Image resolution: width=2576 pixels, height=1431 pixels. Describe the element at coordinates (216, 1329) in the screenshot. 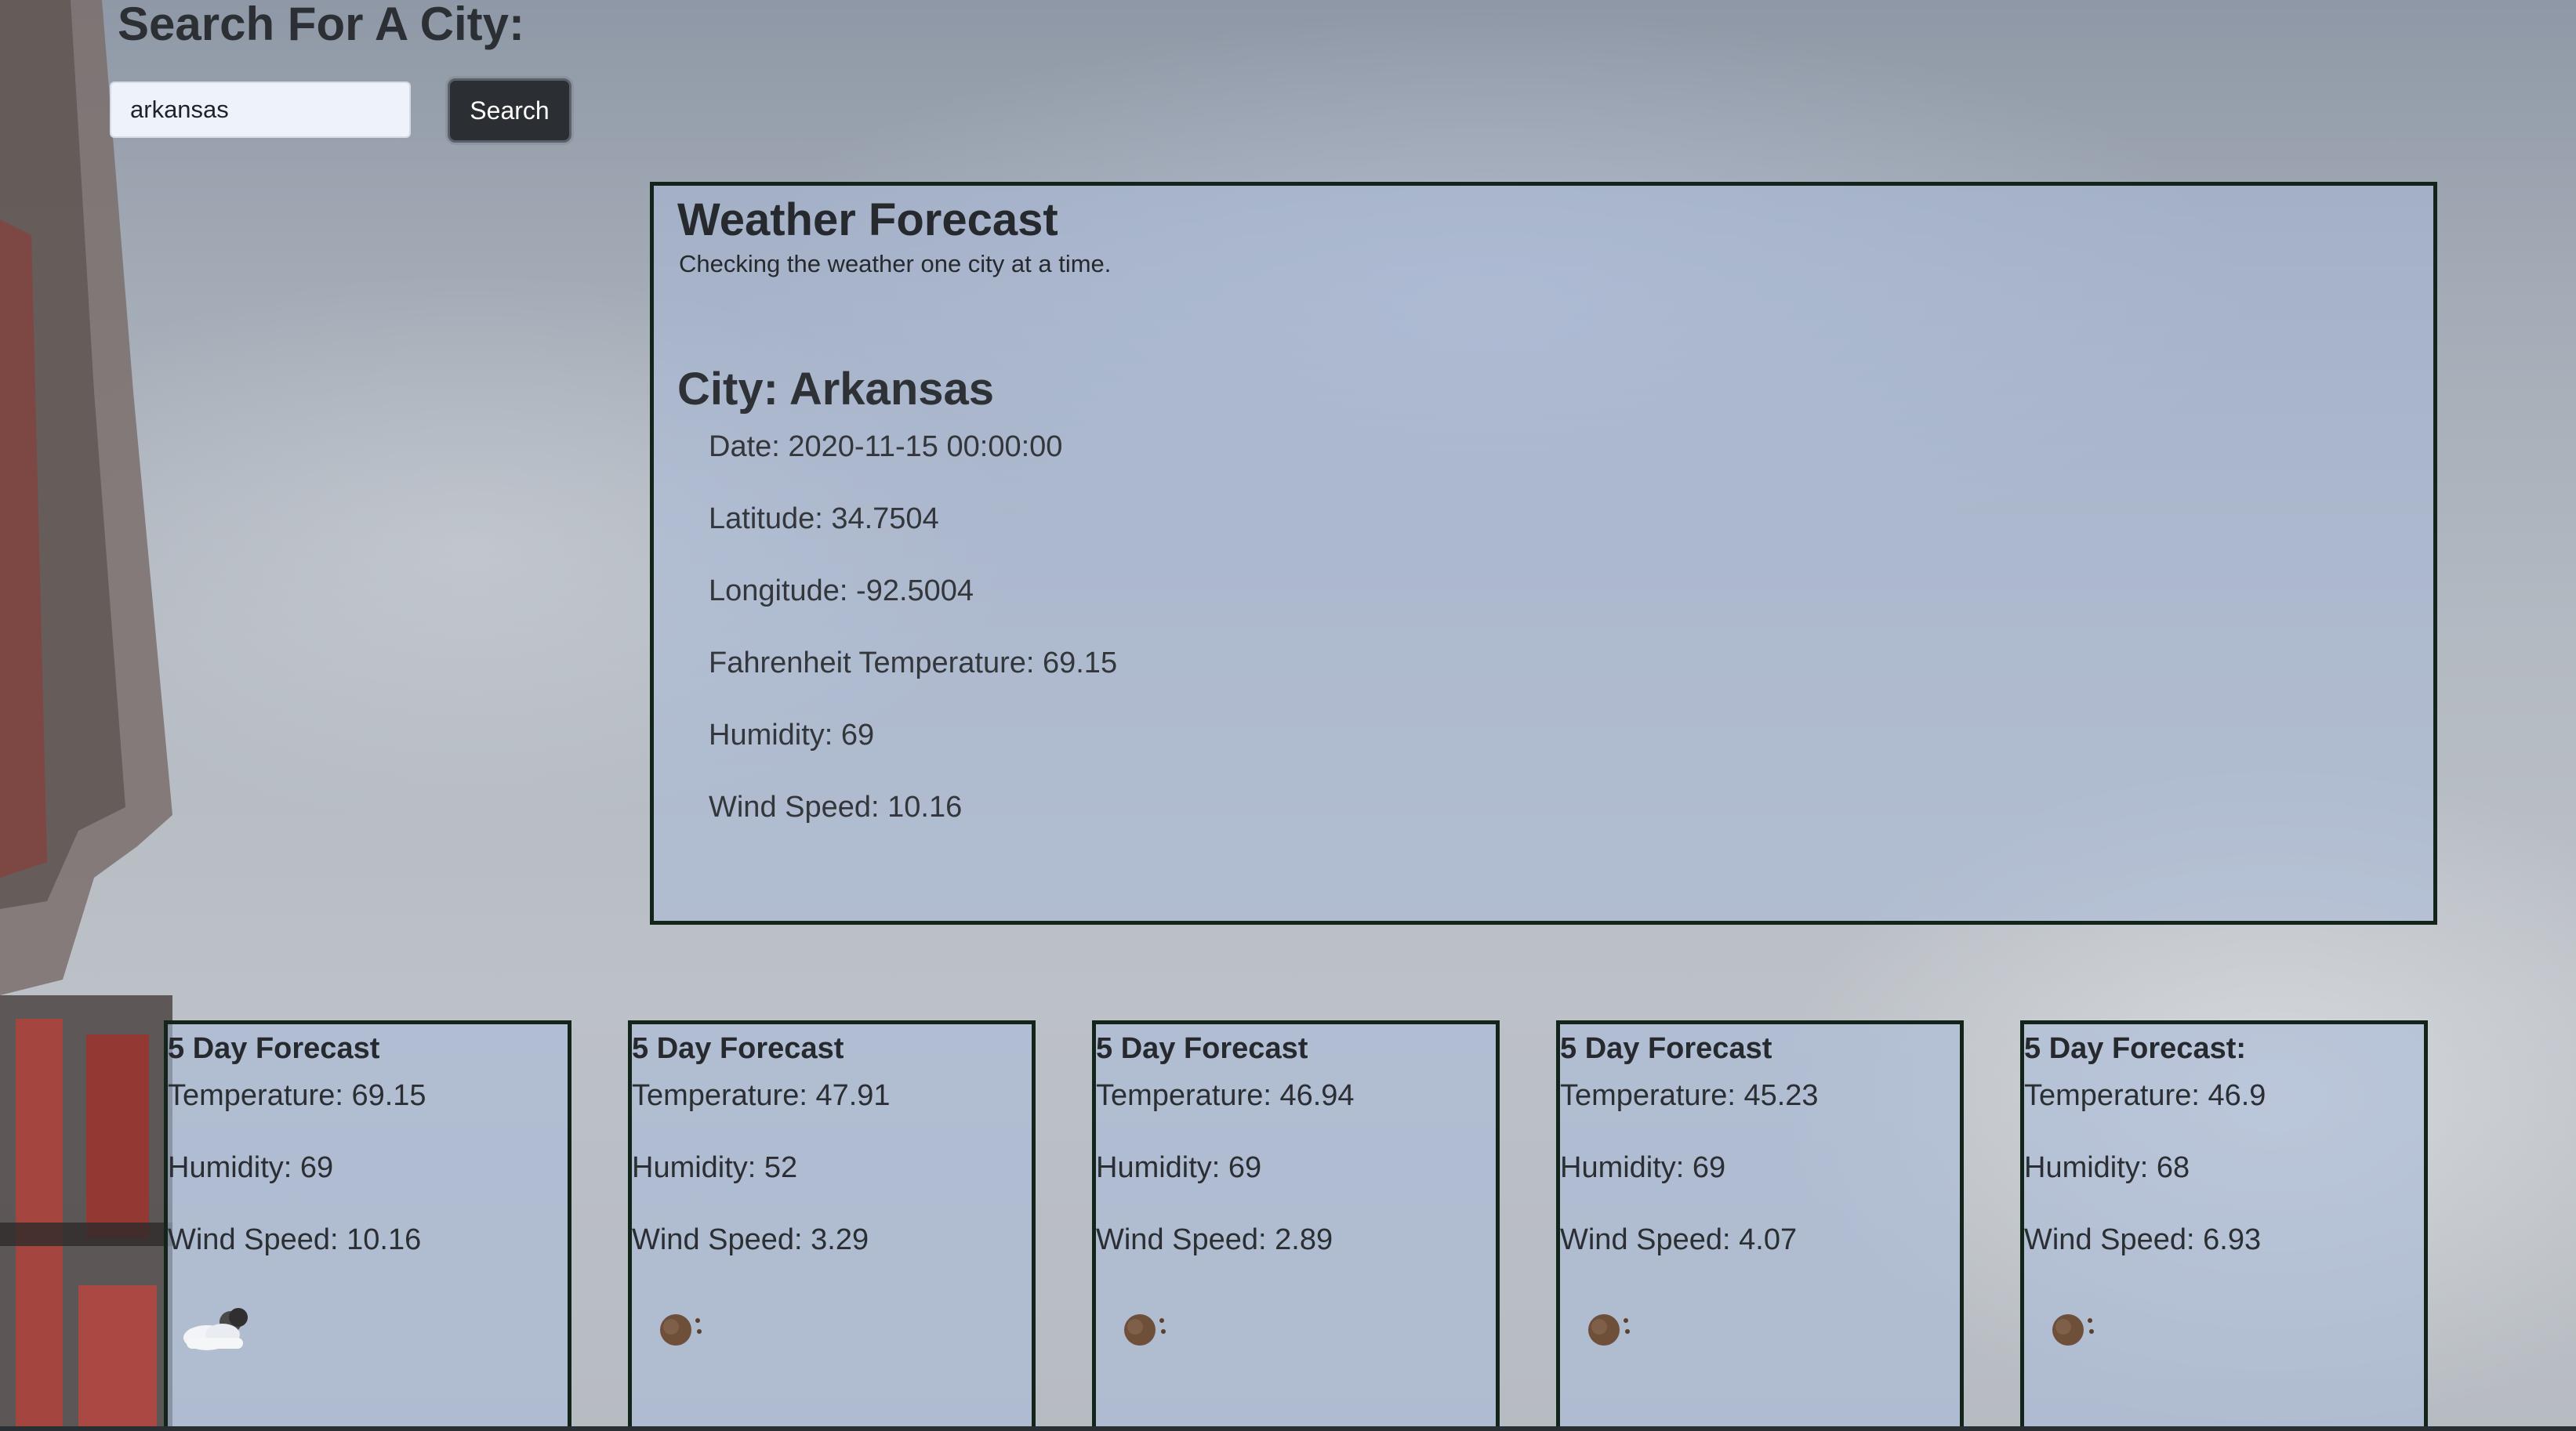

I see `partly-cloudy-night-icon` at that location.